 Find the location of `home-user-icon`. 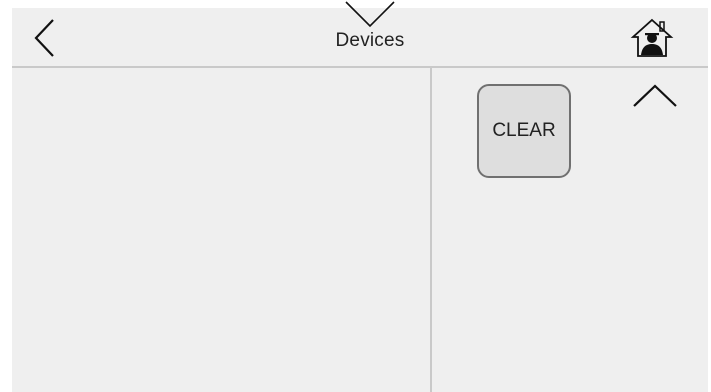

home-user-icon is located at coordinates (652, 37).